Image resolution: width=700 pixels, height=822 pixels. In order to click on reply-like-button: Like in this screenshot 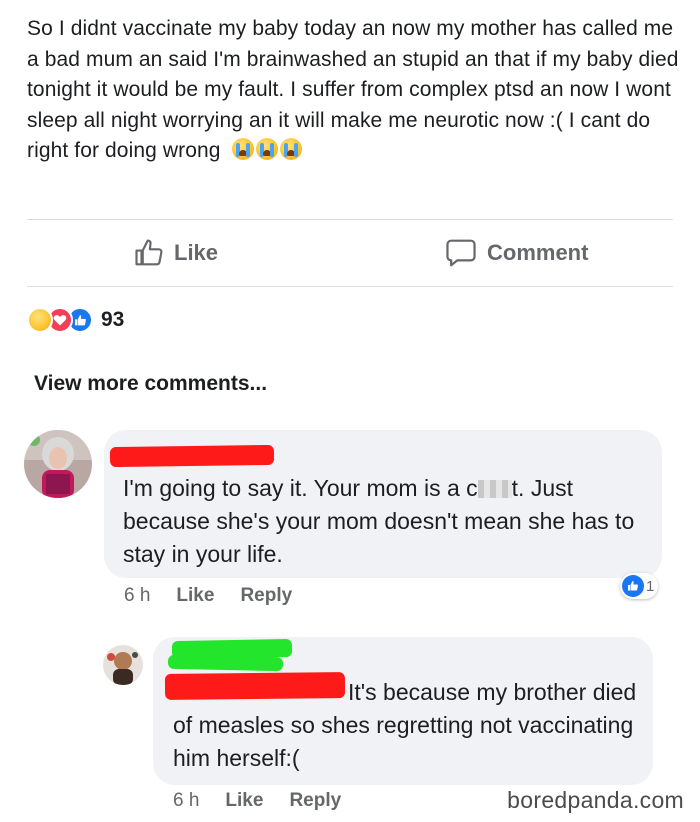, I will do `click(244, 801)`.